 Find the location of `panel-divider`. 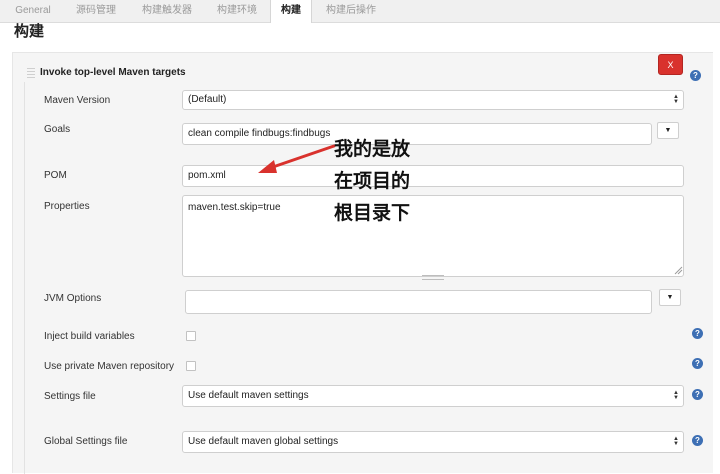

panel-divider is located at coordinates (24, 278).